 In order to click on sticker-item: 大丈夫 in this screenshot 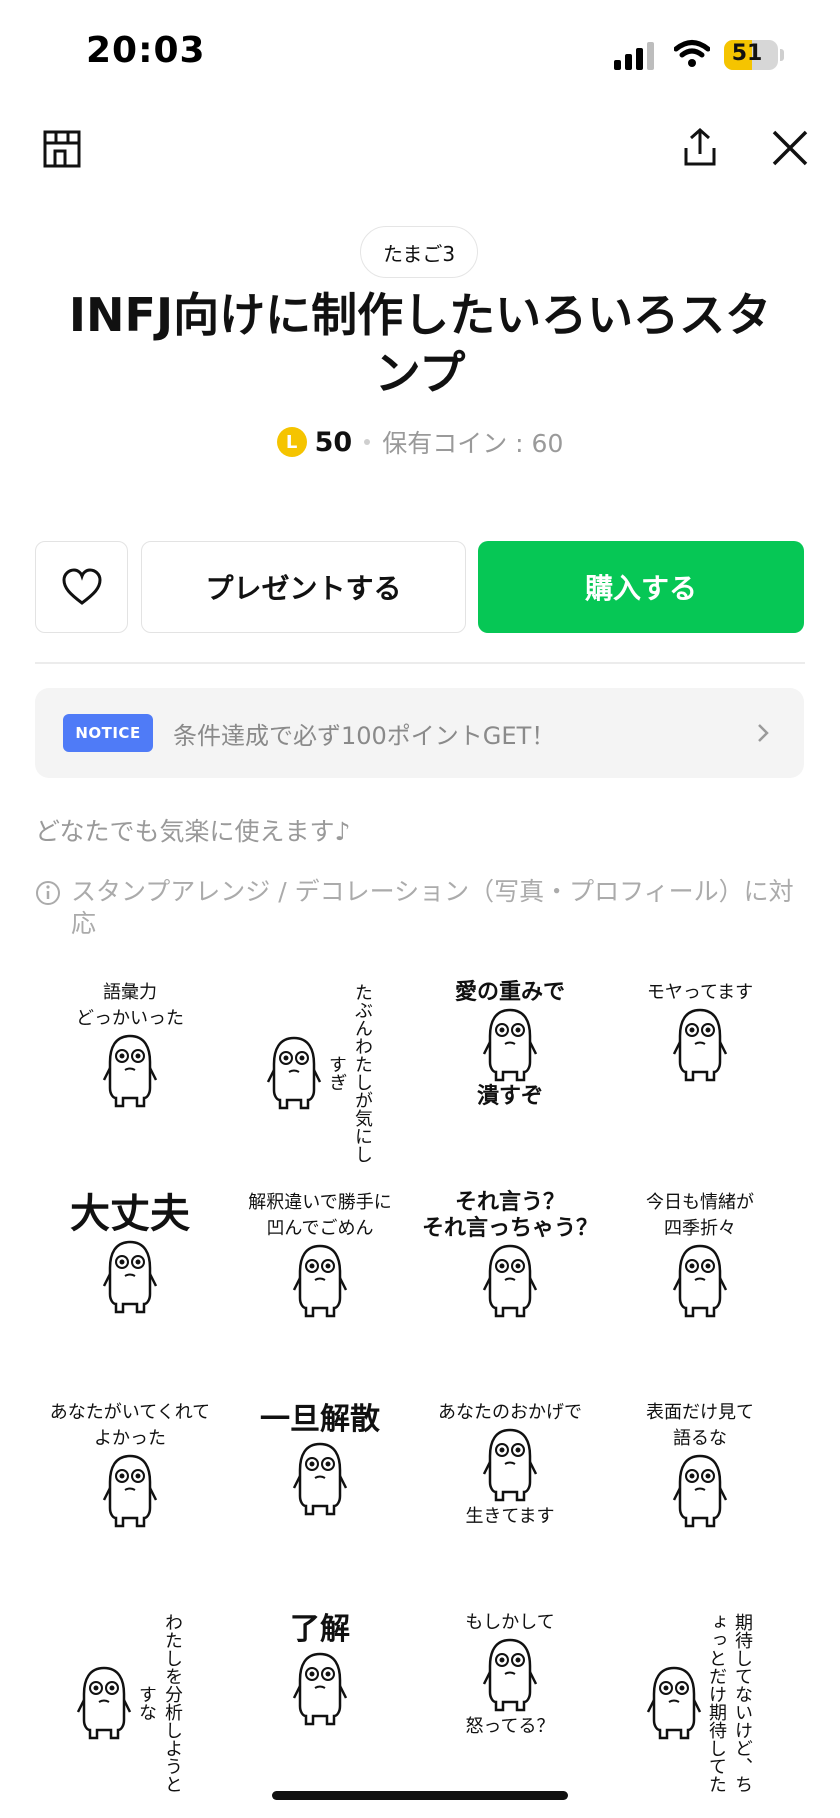, I will do `click(130, 1282)`.